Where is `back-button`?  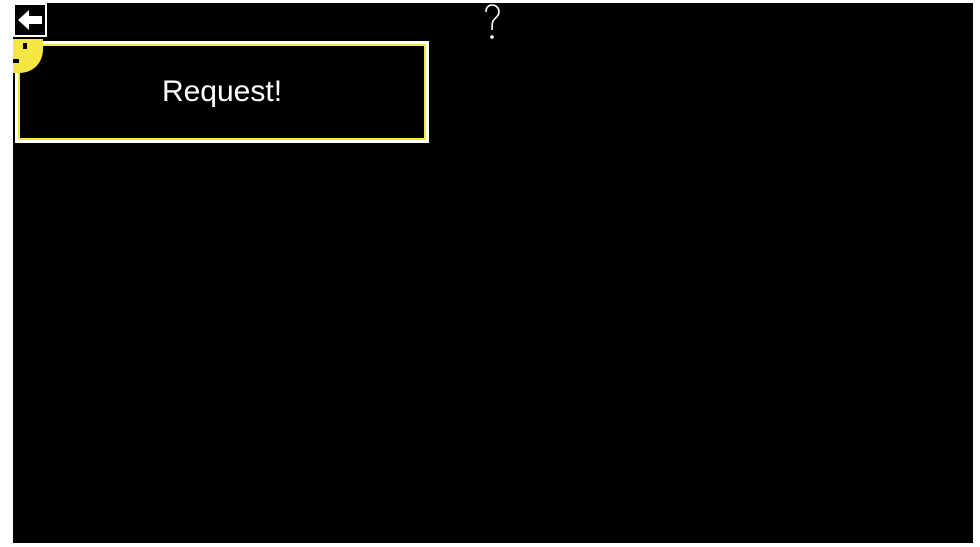
back-button is located at coordinates (30, 20).